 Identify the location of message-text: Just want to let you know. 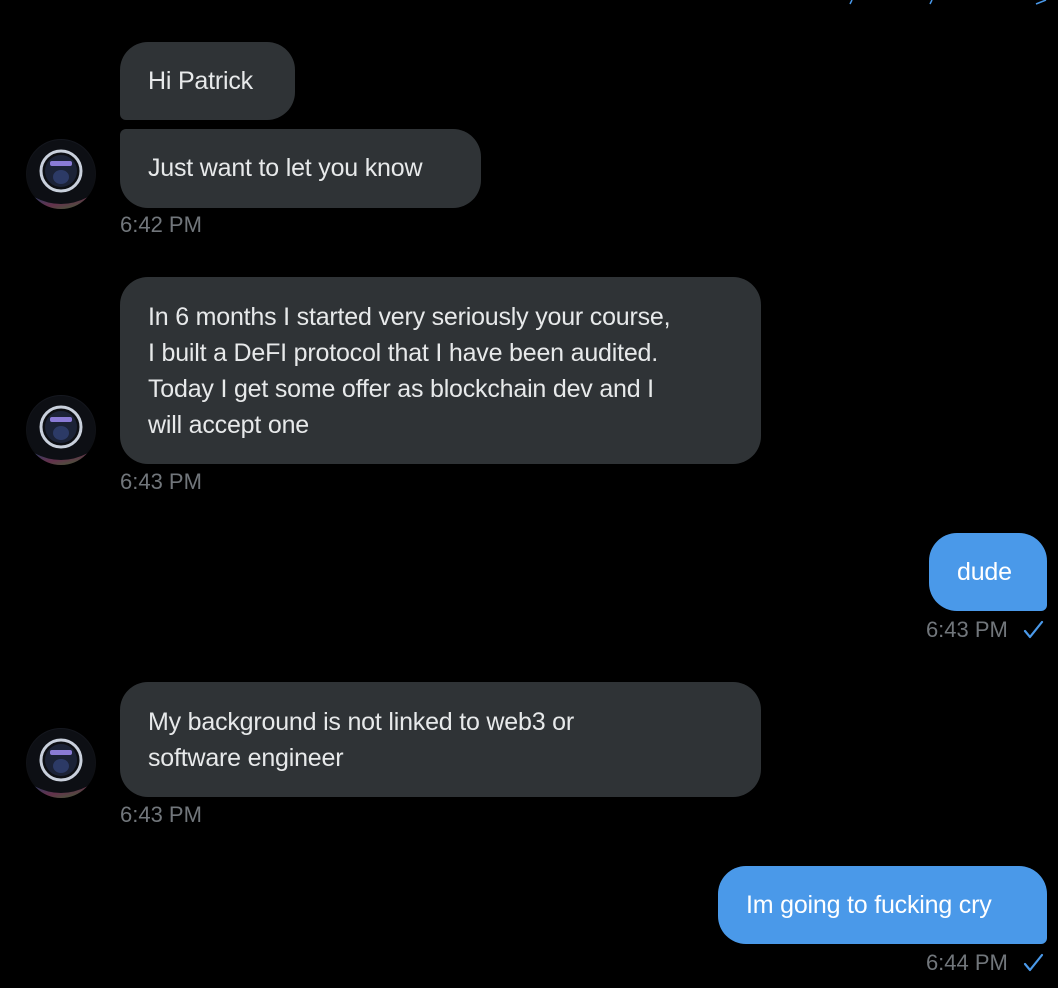
(285, 168).